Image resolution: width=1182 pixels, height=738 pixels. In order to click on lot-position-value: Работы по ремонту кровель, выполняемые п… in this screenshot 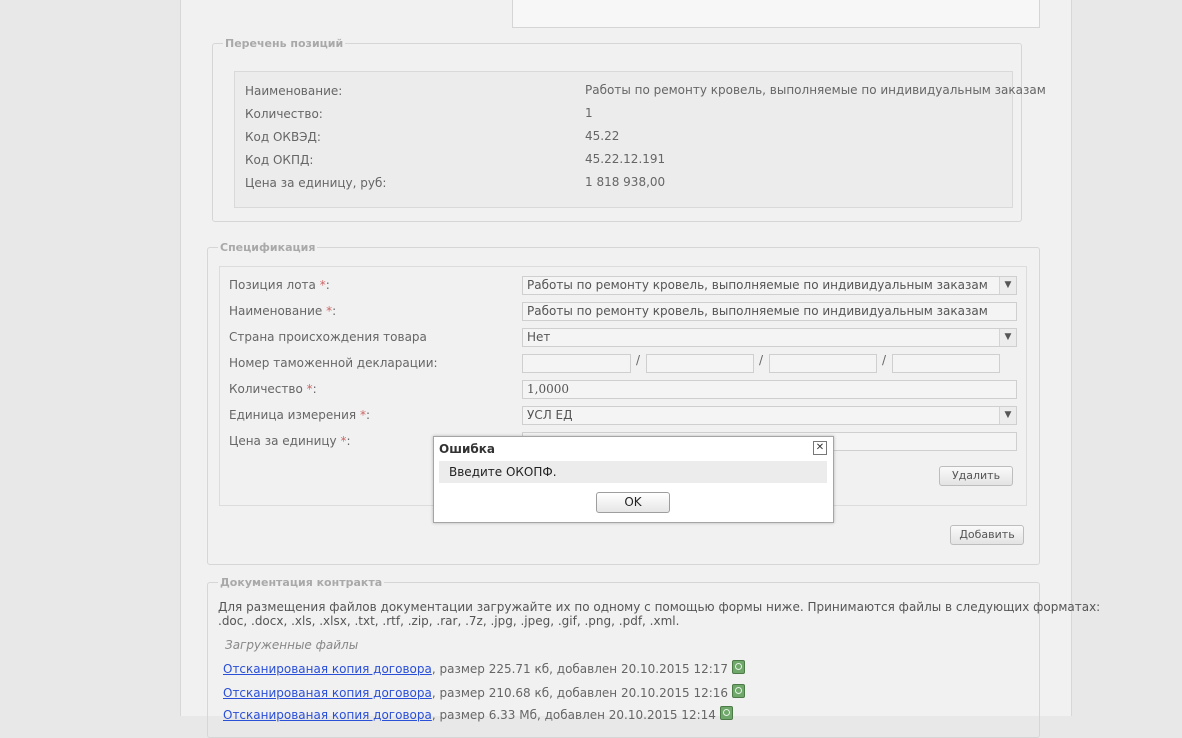, I will do `click(757, 285)`.